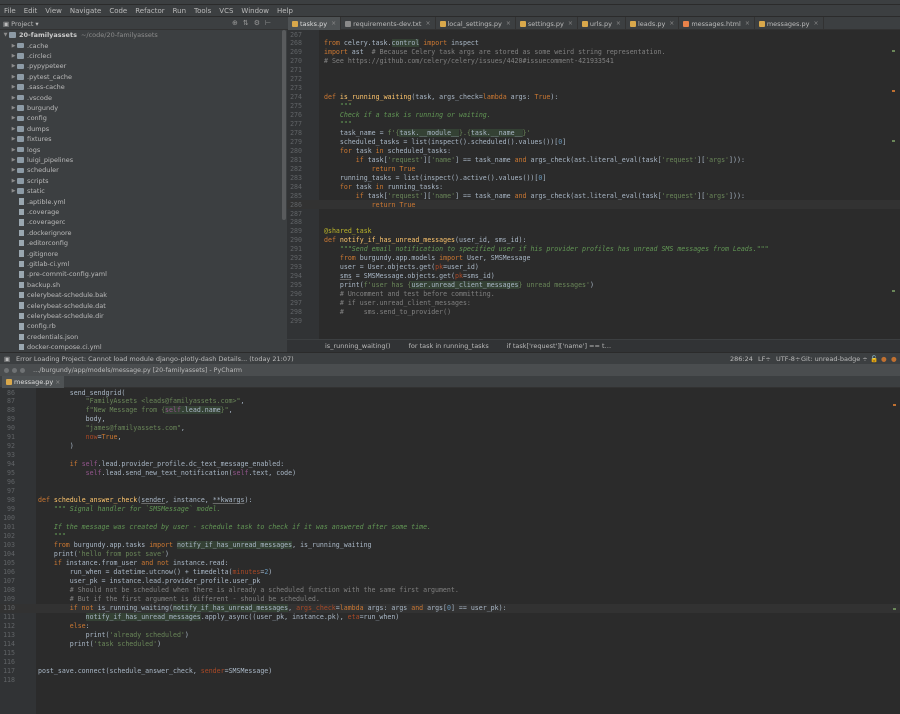 The image size is (900, 714). I want to click on menu-run: Run, so click(179, 11).